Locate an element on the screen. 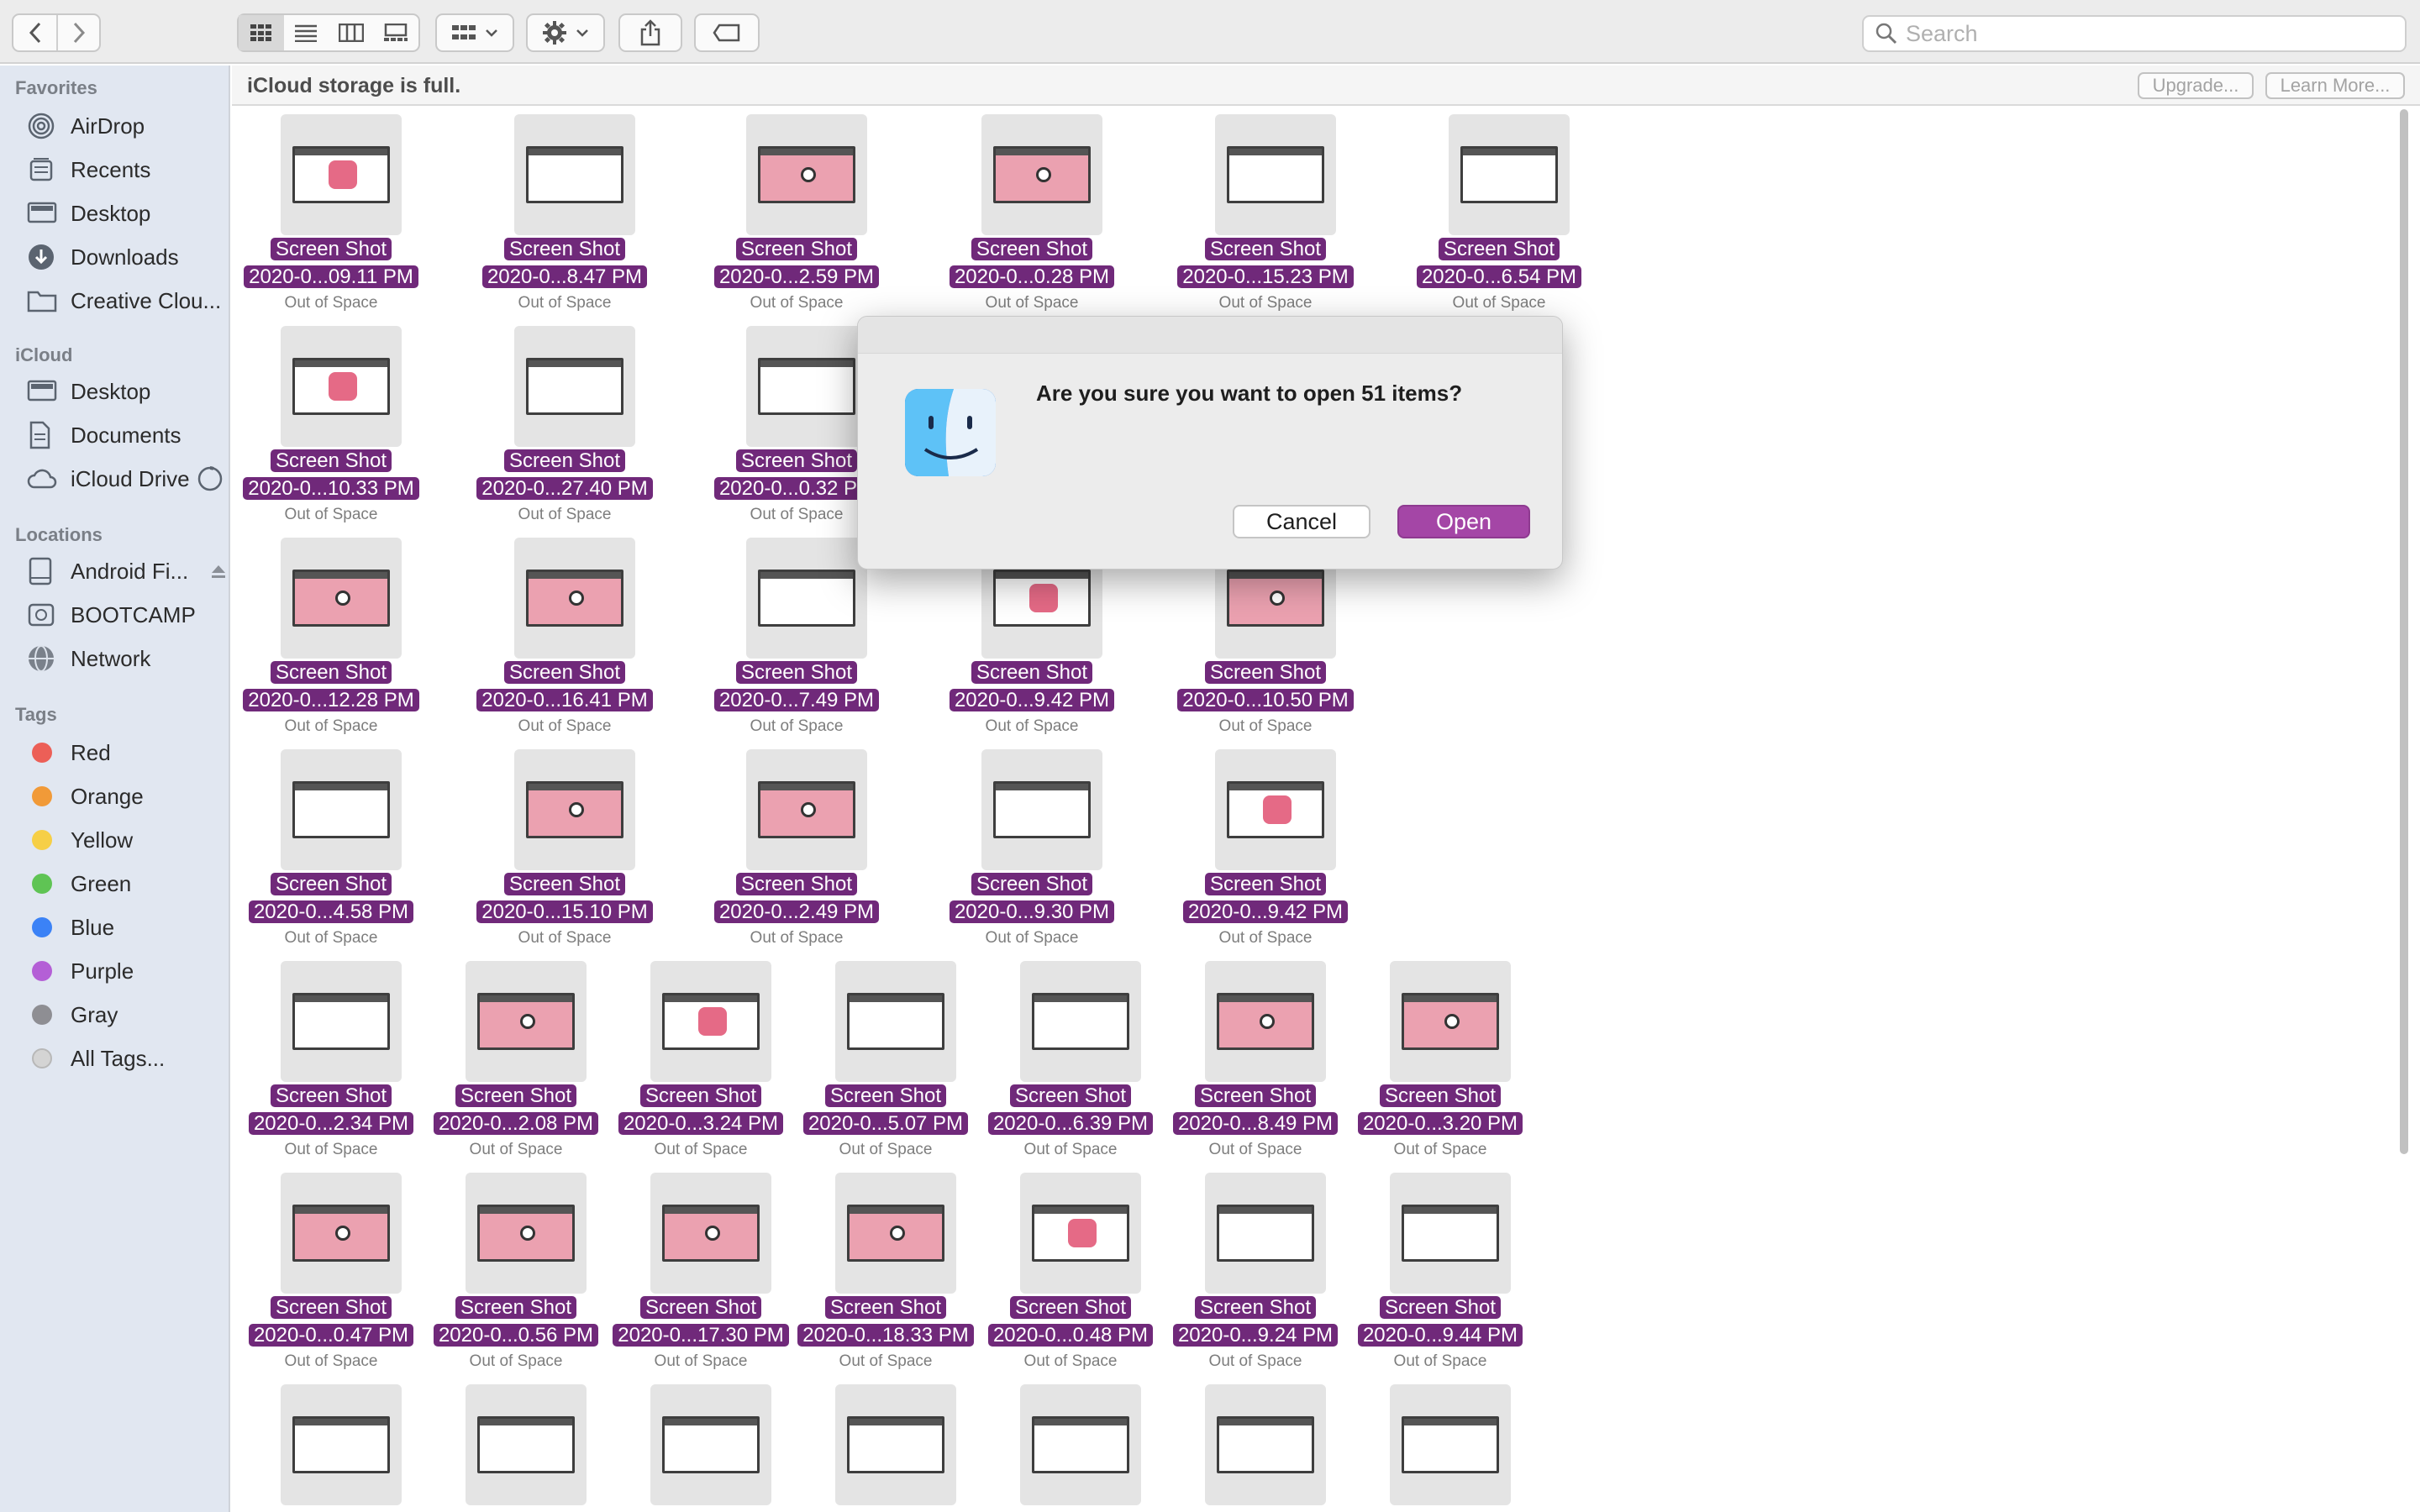  file-item: Screen Shot 2020-0...8.49 PM Out of Space is located at coordinates (1255, 1059).